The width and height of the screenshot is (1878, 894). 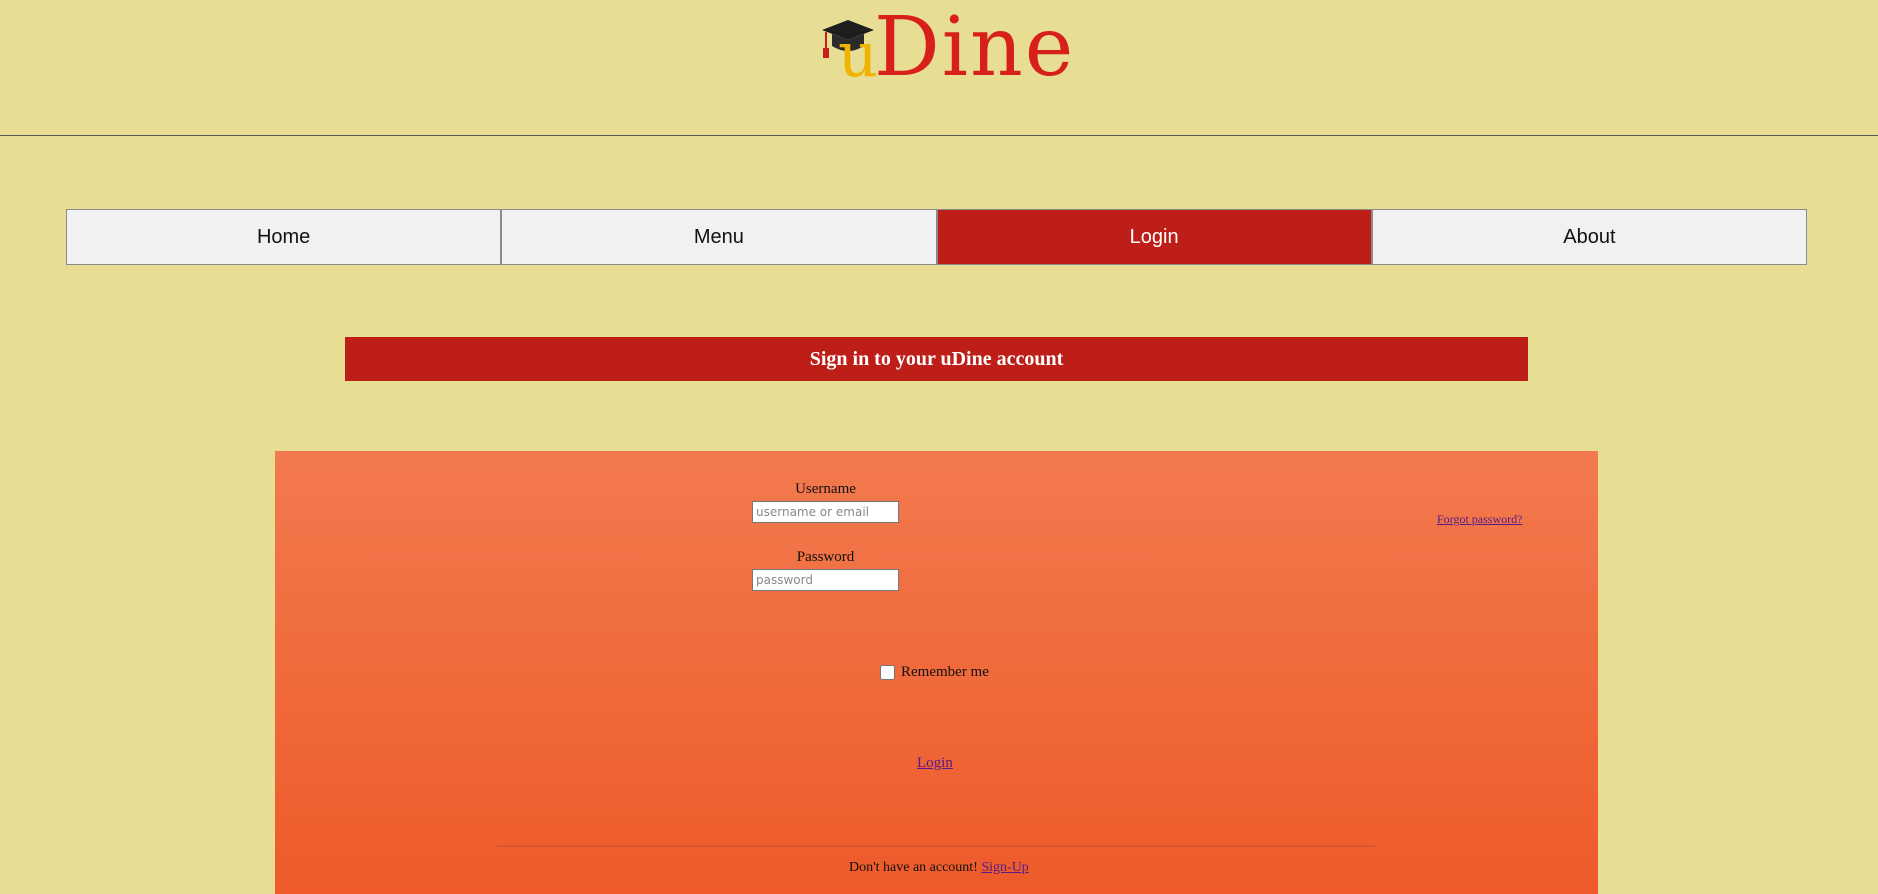 What do you see at coordinates (825, 580) in the screenshot?
I see `password-input` at bounding box center [825, 580].